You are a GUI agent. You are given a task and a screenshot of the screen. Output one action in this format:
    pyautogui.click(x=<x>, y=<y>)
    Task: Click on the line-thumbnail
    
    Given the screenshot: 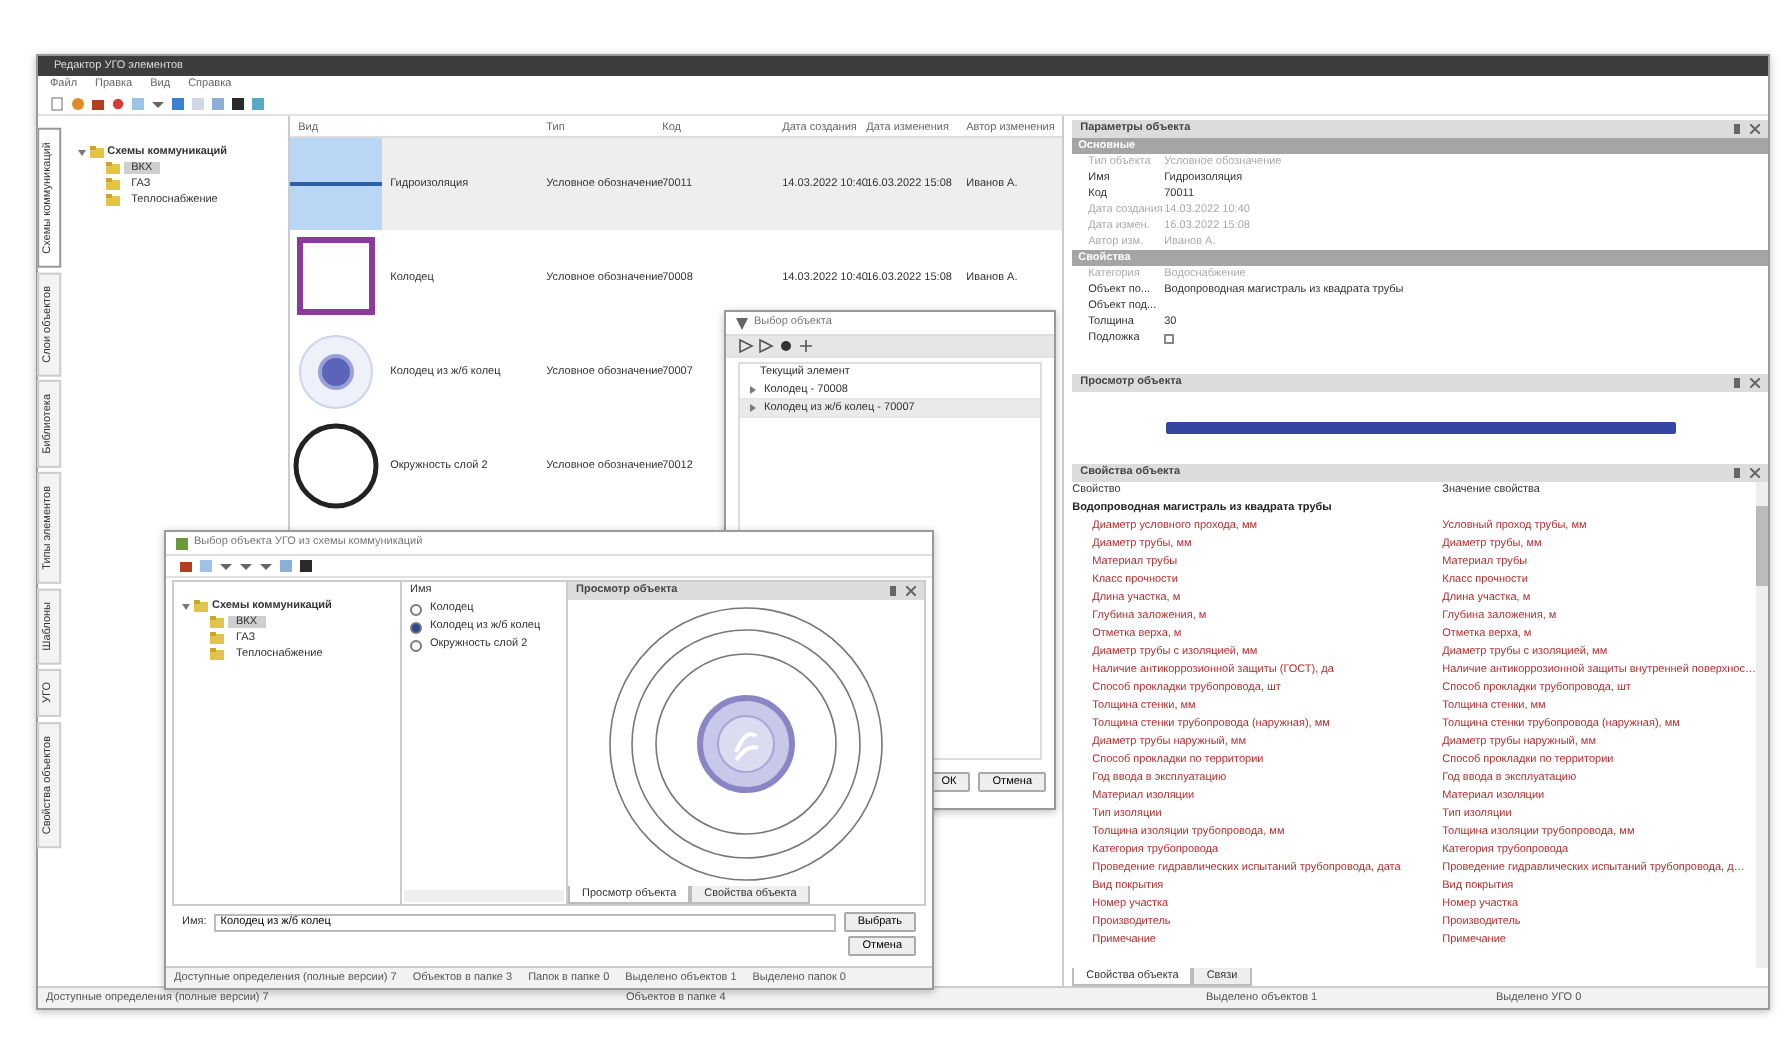 What is the action you would take?
    pyautogui.click(x=336, y=184)
    